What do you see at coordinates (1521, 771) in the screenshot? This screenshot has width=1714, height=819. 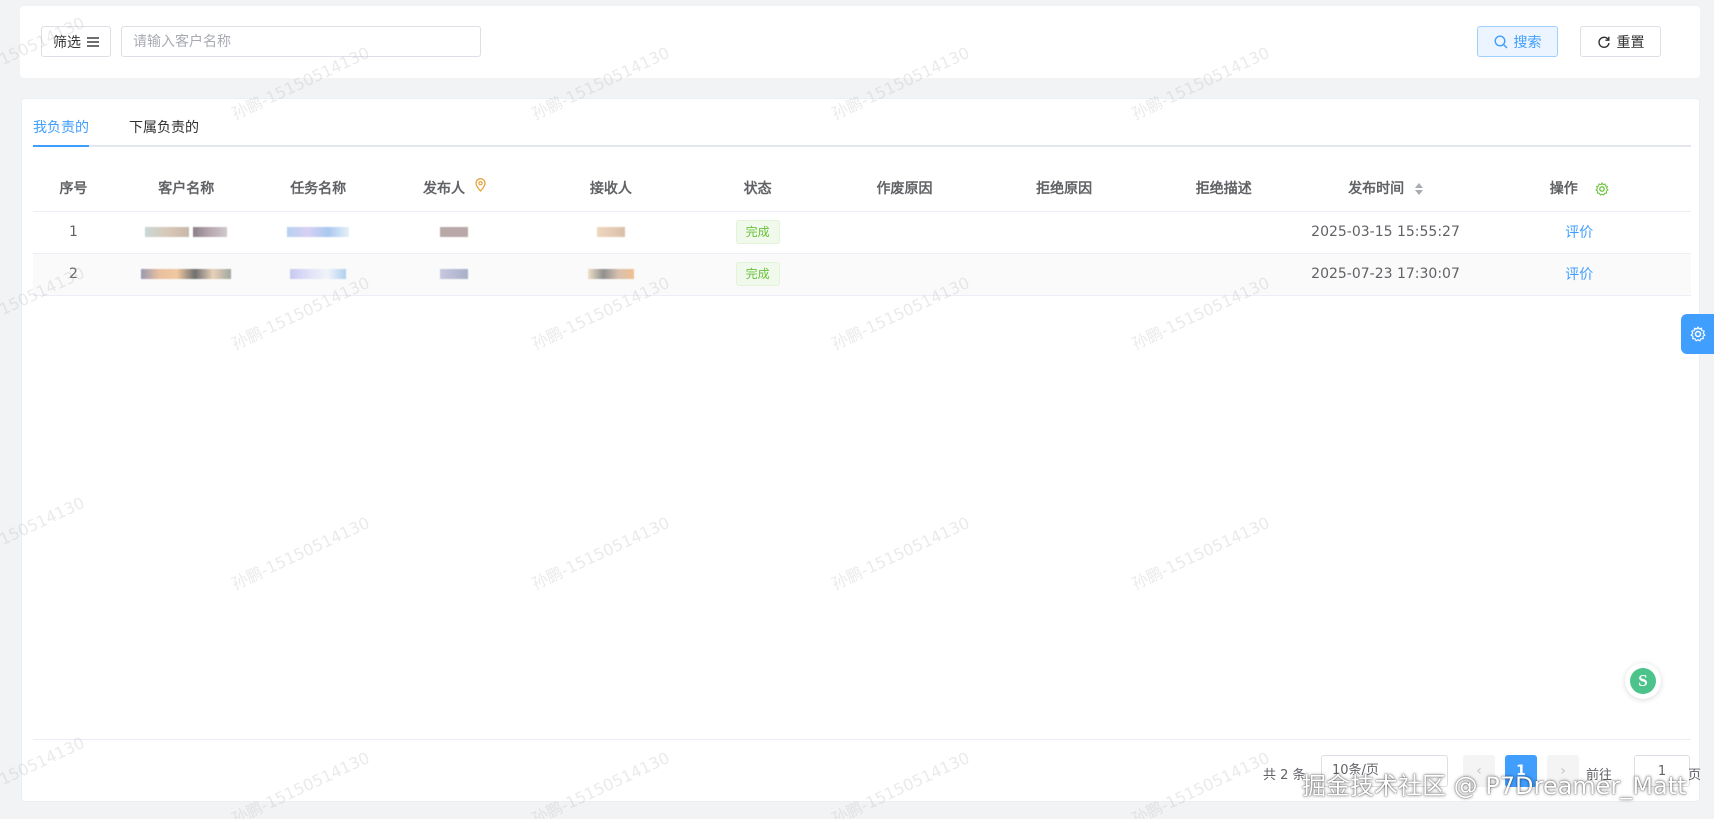 I see `page-number-current: 1` at bounding box center [1521, 771].